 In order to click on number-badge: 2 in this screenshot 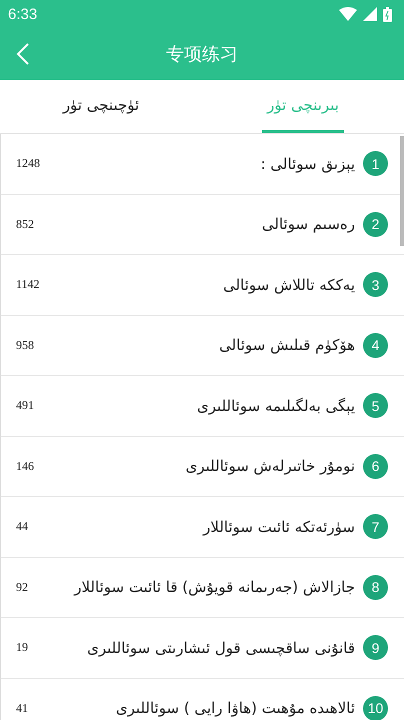, I will do `click(375, 224)`.